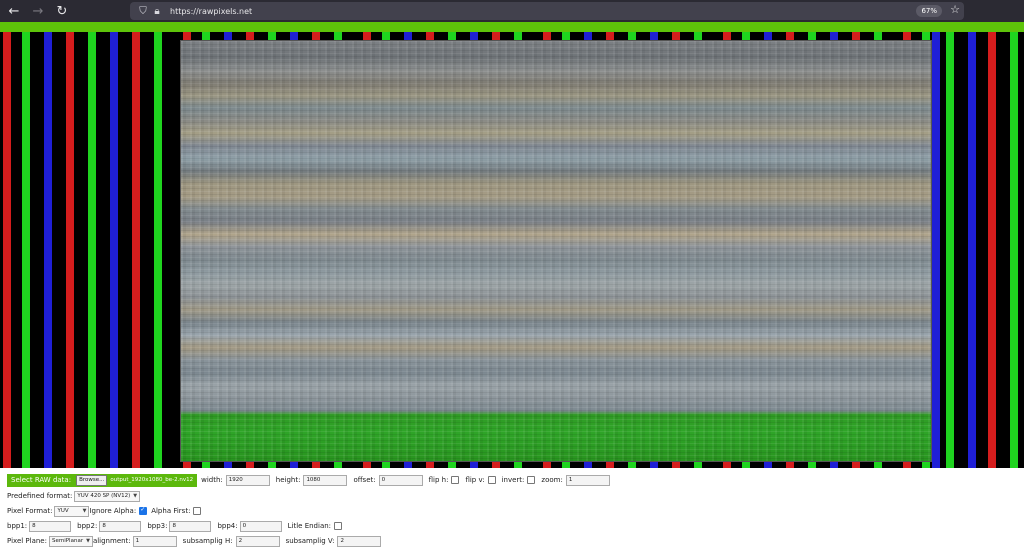 The image size is (1024, 553). I want to click on little-endian-checkbox, so click(338, 526).